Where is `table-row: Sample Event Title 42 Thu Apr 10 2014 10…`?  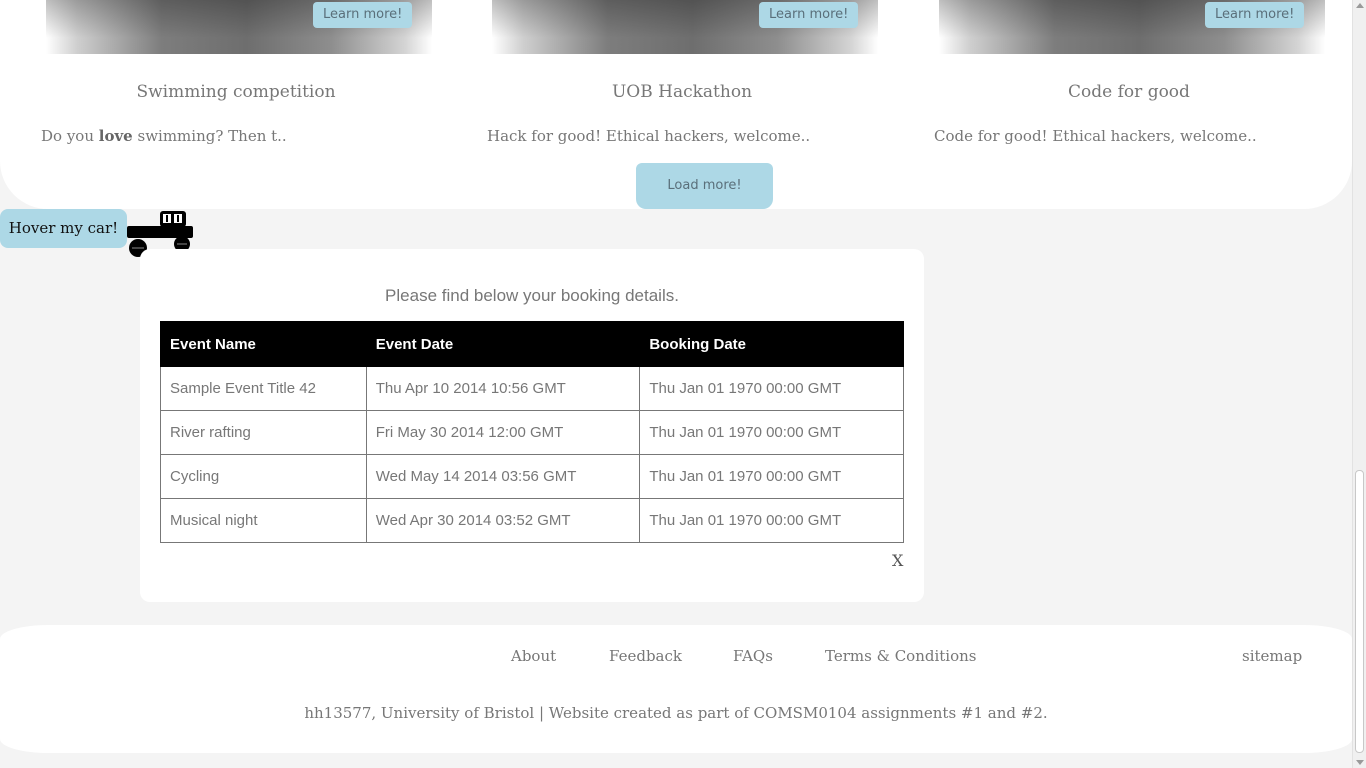
table-row: Sample Event Title 42 Thu Apr 10 2014 10… is located at coordinates (532, 388).